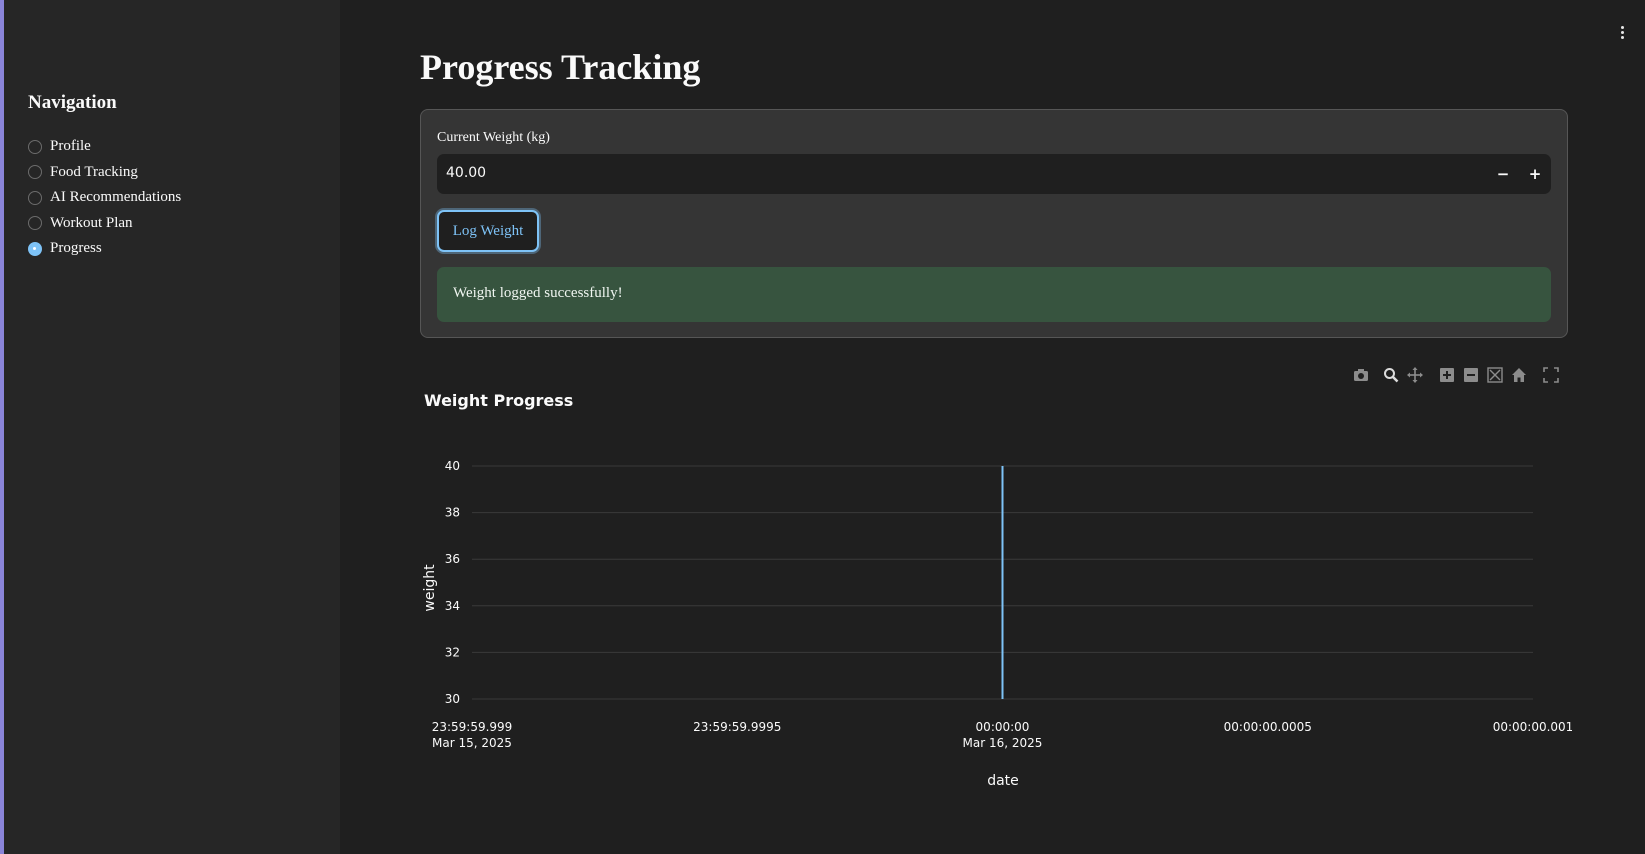 This screenshot has width=1645, height=854. What do you see at coordinates (452, 699) in the screenshot?
I see `y-tick-label: 30` at bounding box center [452, 699].